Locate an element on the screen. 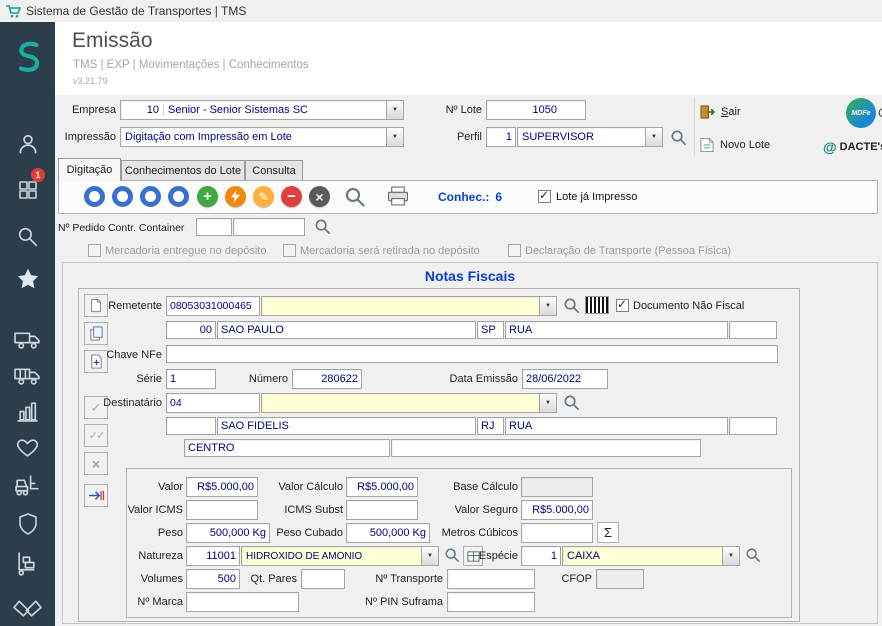 The width and height of the screenshot is (882, 626). rem-uf-field: SP is located at coordinates (490, 330).